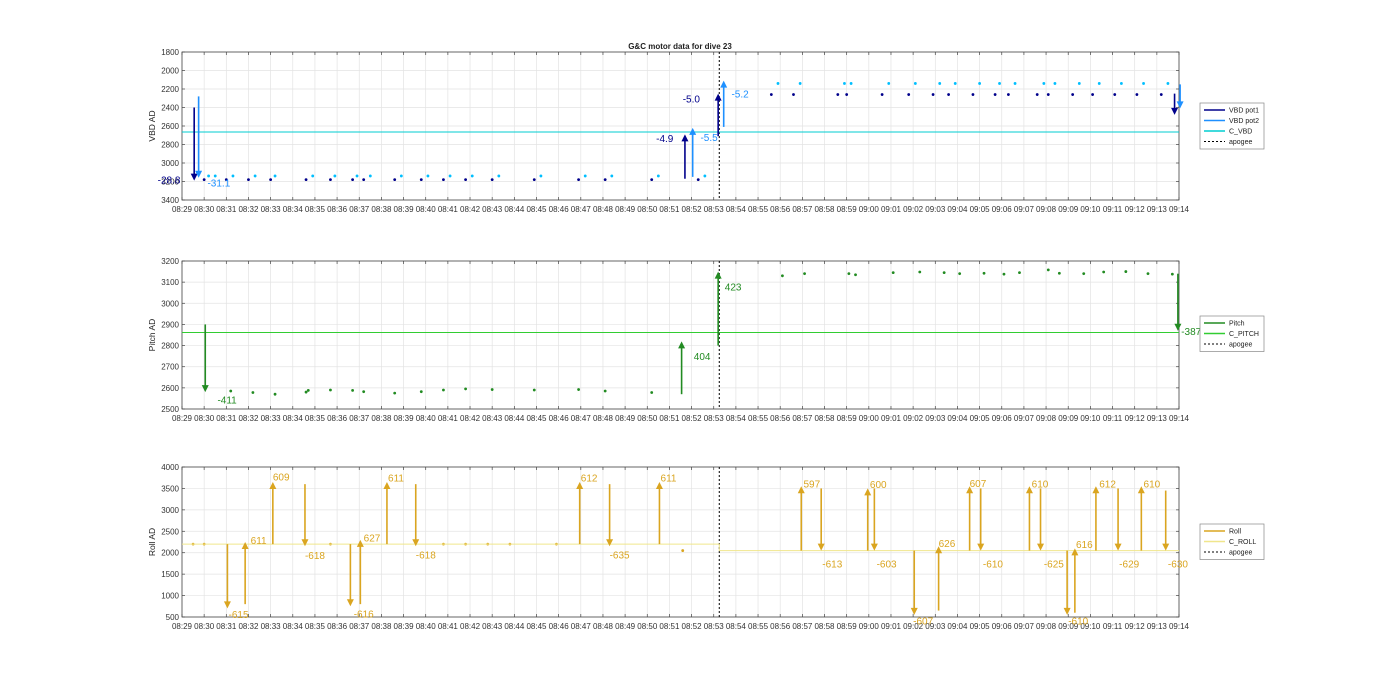  What do you see at coordinates (824, 418) in the screenshot?
I see `x-tick-label: 08:58` at bounding box center [824, 418].